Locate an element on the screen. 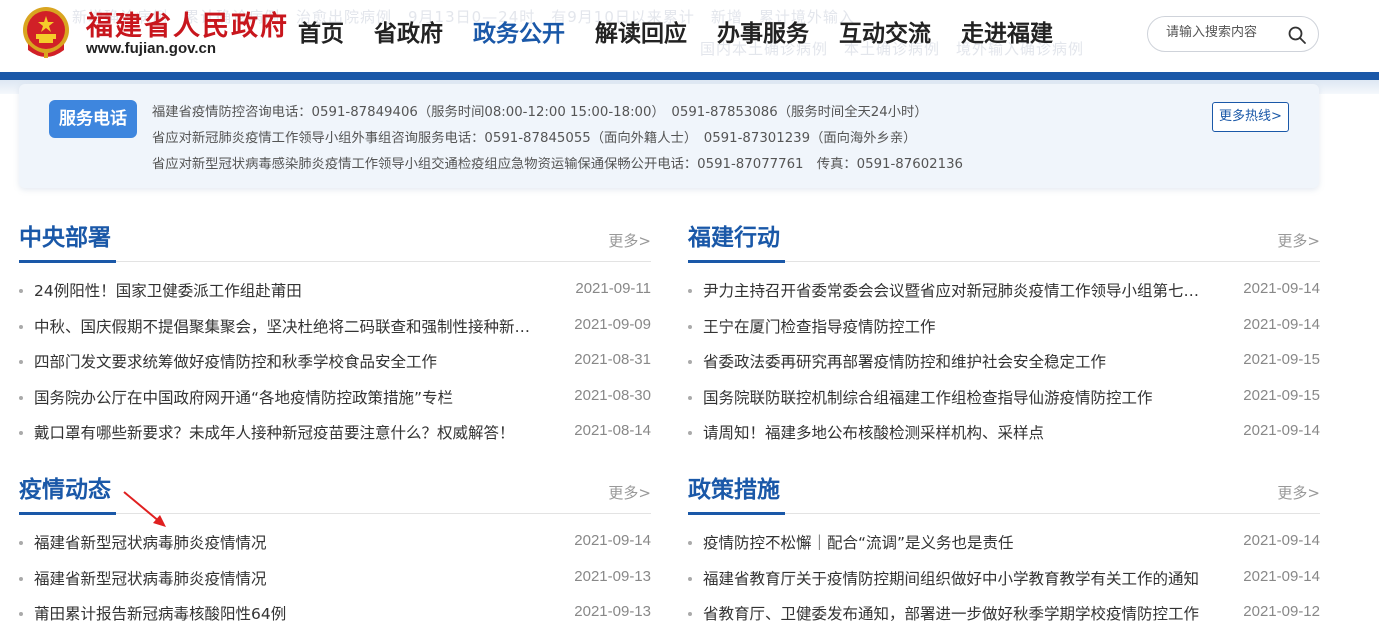 The height and width of the screenshot is (630, 1379). news-title: 尹力主持召开省委常委会会议暨省应对新冠肺炎疫情工作领导小组第七十次会议 is located at coordinates (953, 291).